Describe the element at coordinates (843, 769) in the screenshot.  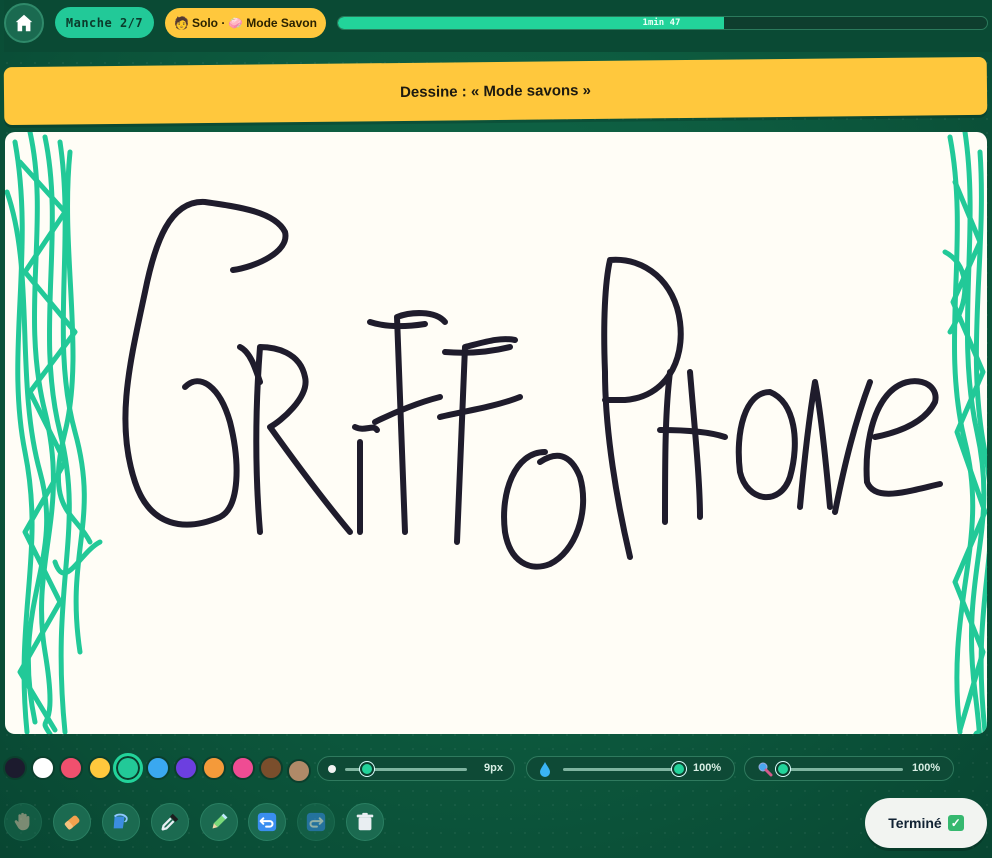
I see `zoom-track` at that location.